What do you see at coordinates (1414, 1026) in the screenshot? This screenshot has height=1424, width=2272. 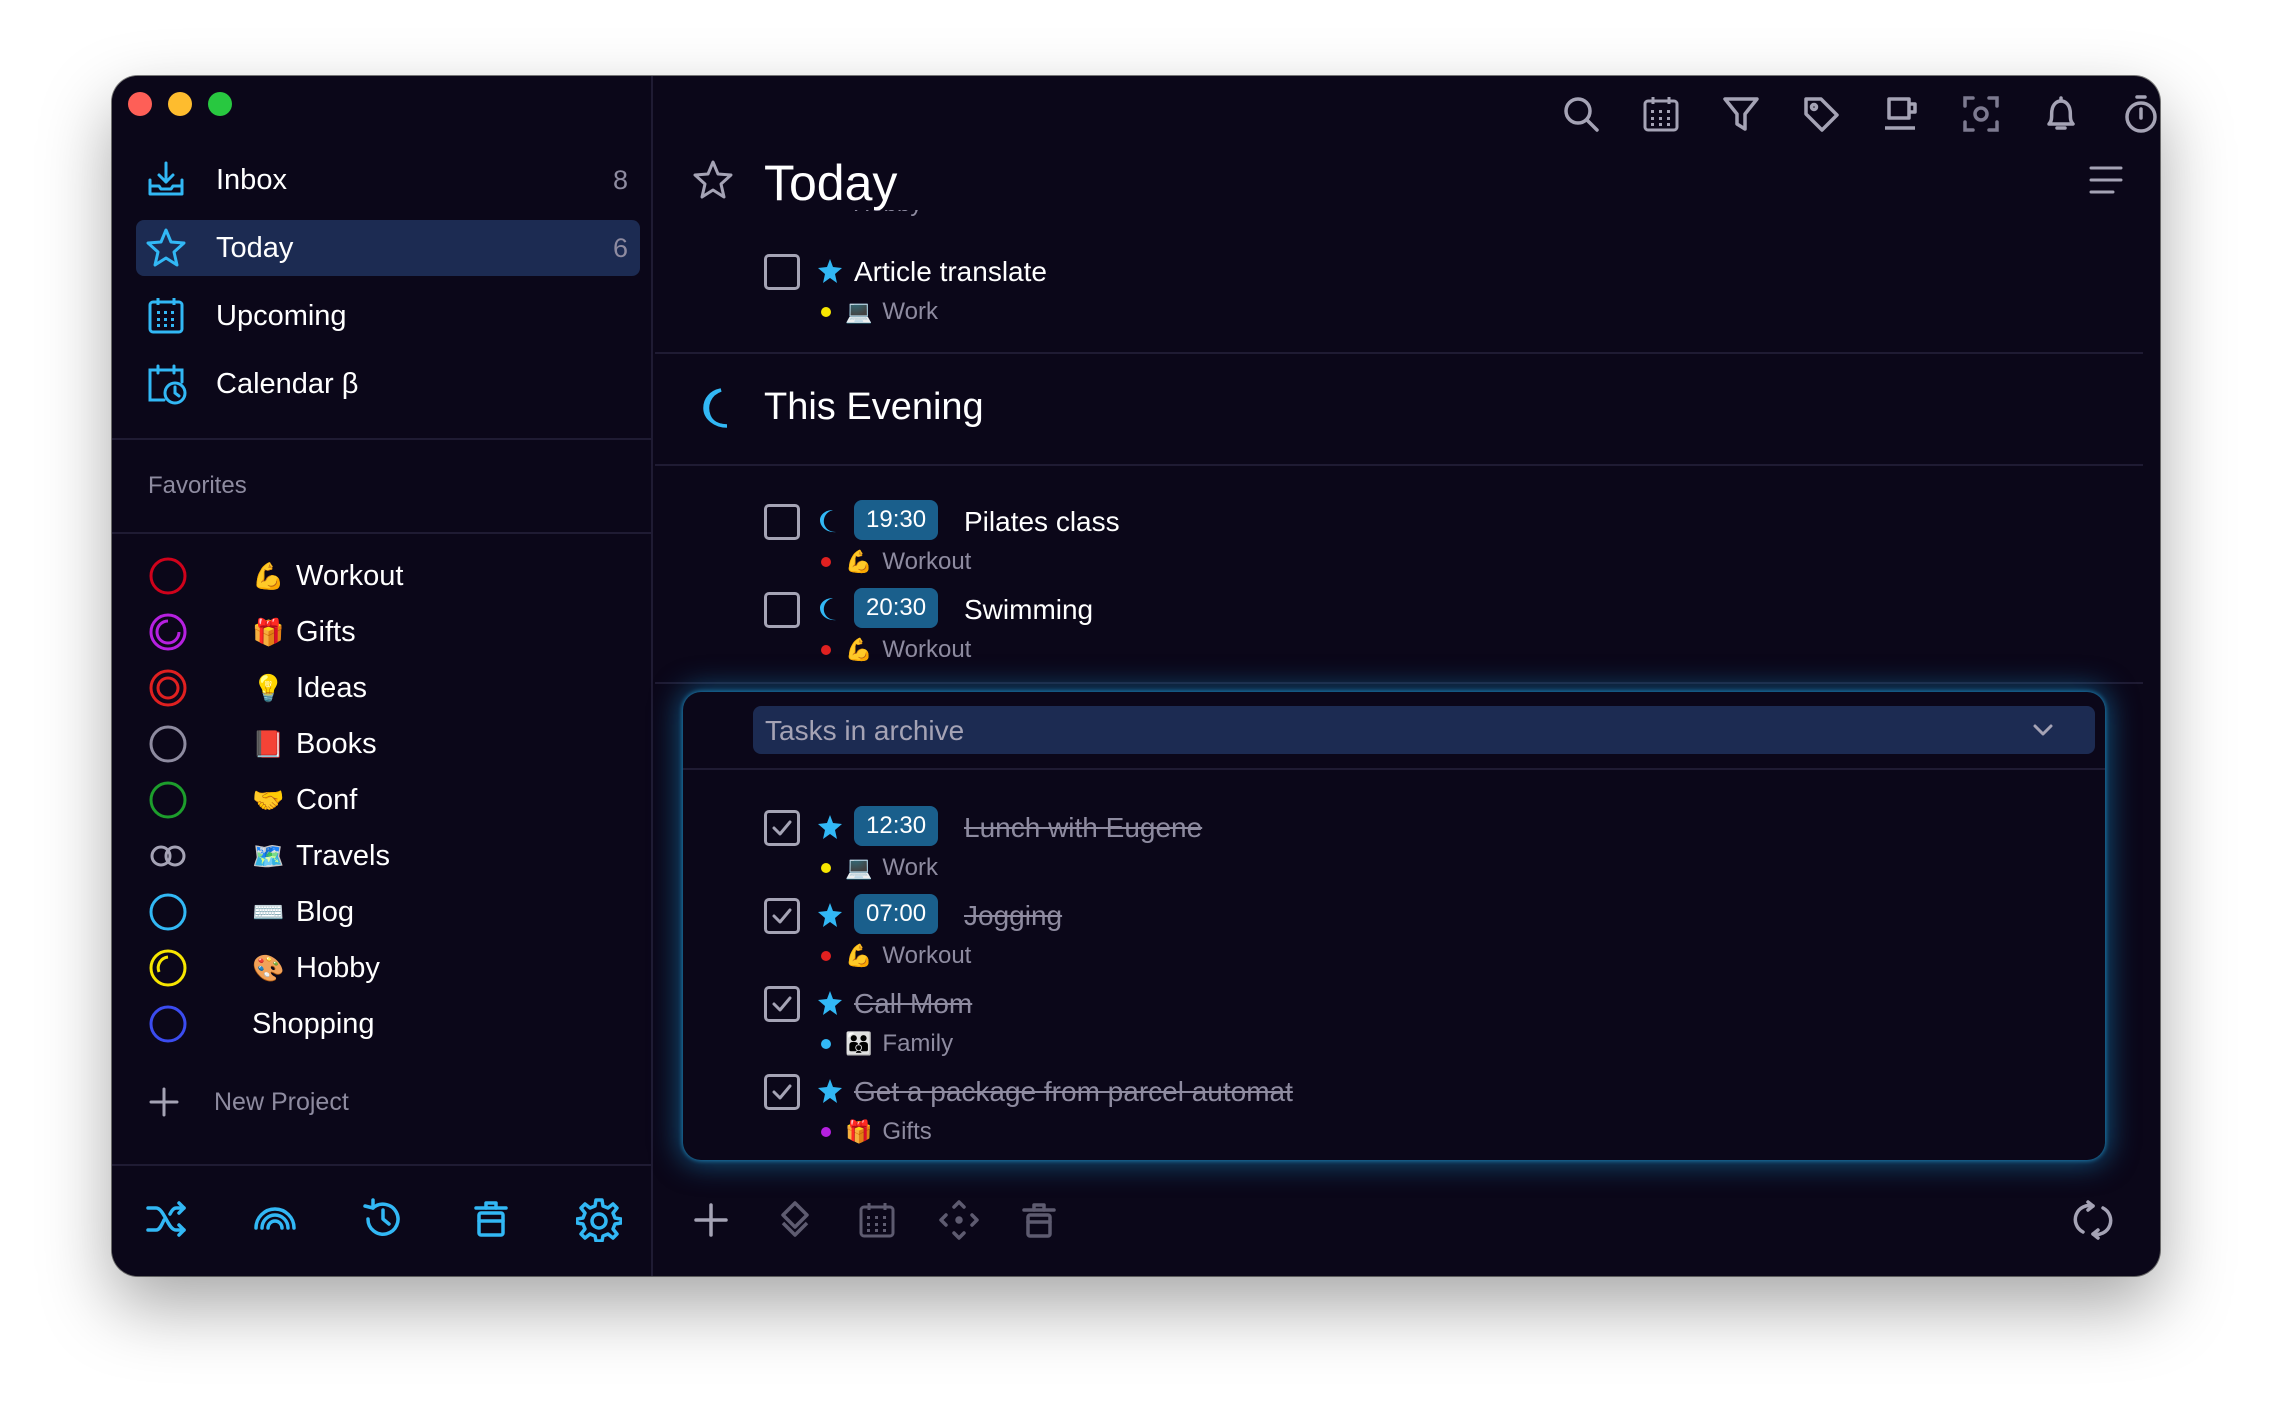 I see `task-call-mom: Call Mom 👪 Family` at bounding box center [1414, 1026].